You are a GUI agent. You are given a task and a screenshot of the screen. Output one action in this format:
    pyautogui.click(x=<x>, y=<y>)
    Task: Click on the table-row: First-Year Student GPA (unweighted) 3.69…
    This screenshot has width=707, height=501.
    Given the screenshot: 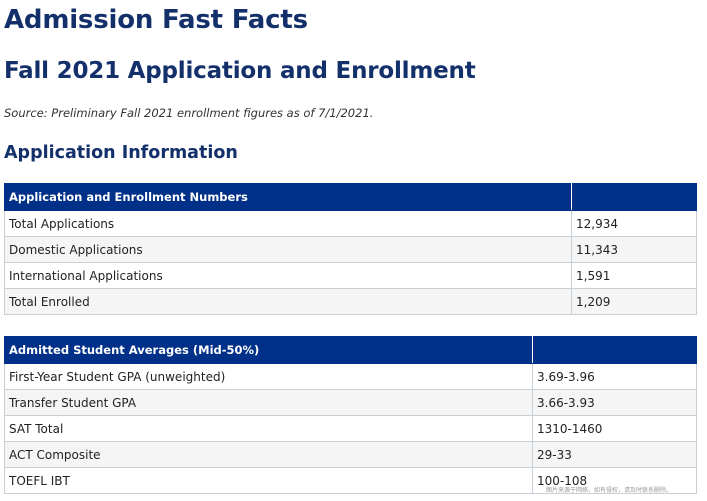 What is the action you would take?
    pyautogui.click(x=350, y=376)
    